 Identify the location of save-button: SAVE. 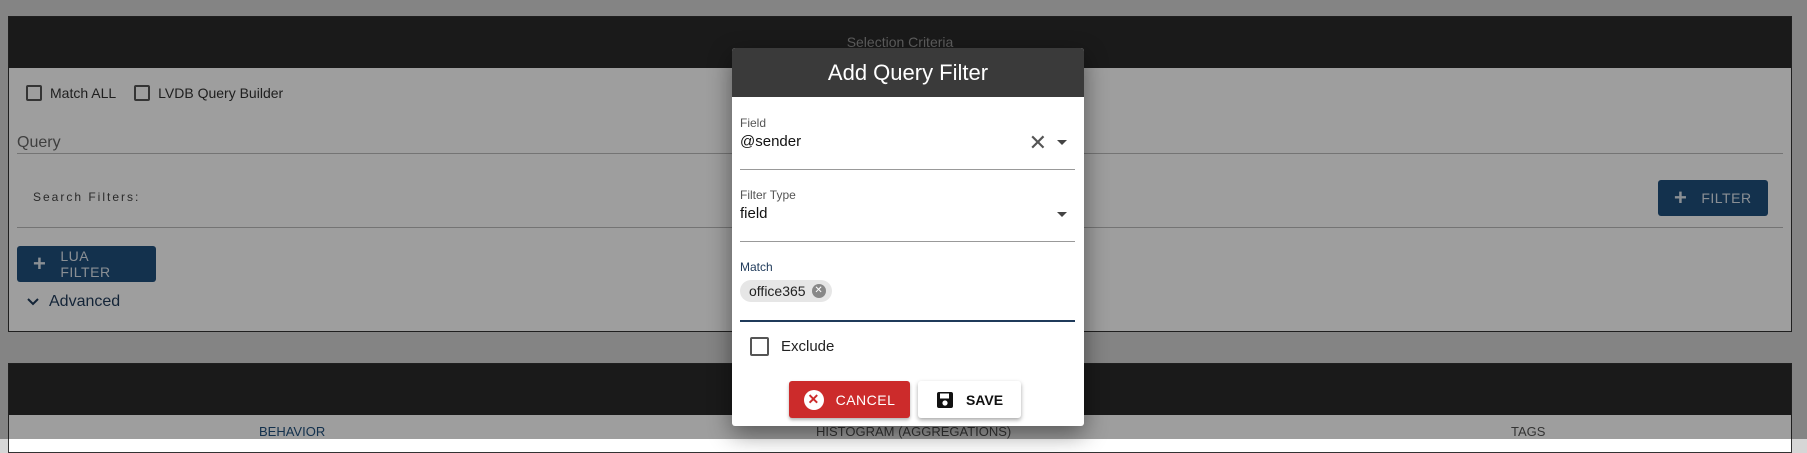
(969, 399).